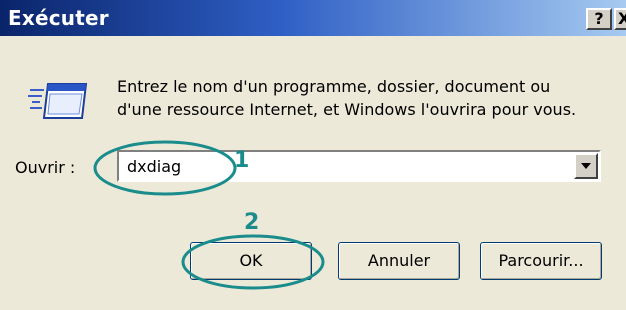 The width and height of the screenshot is (626, 310). What do you see at coordinates (313, 18) in the screenshot?
I see `title-bar: Exécuter ? X` at bounding box center [313, 18].